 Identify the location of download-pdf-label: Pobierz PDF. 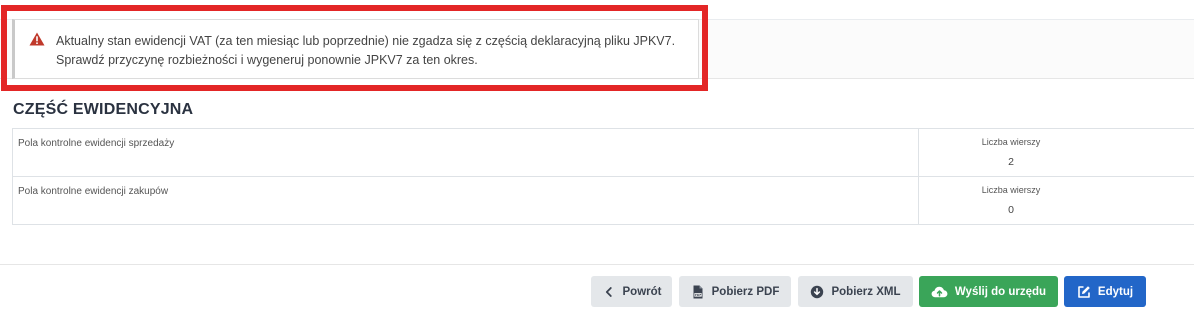
(745, 291).